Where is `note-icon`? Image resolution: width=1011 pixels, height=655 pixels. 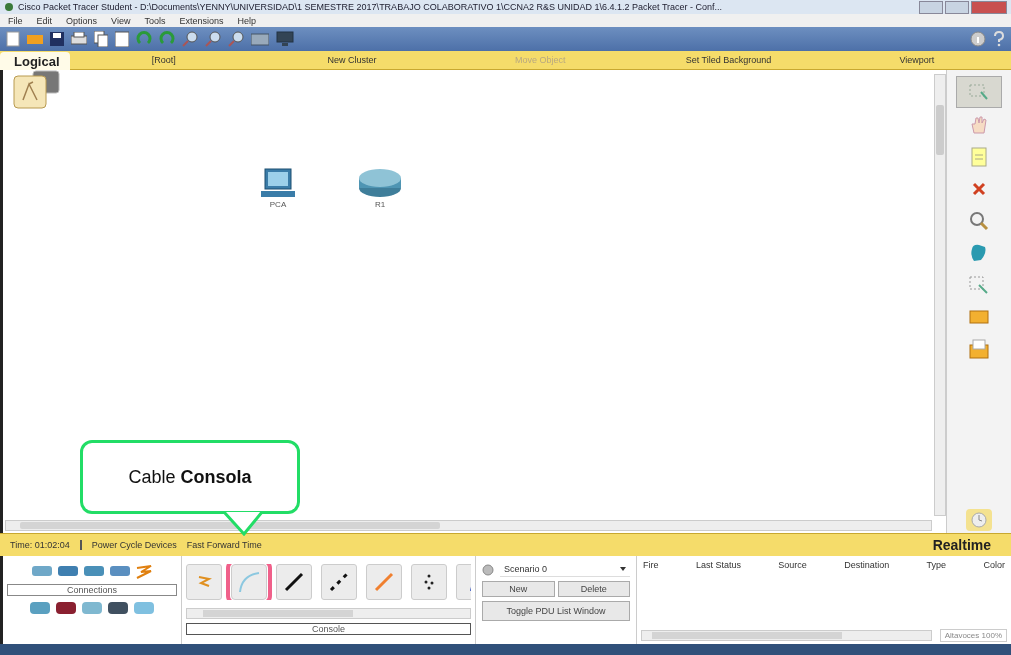
note-icon is located at coordinates (979, 157).